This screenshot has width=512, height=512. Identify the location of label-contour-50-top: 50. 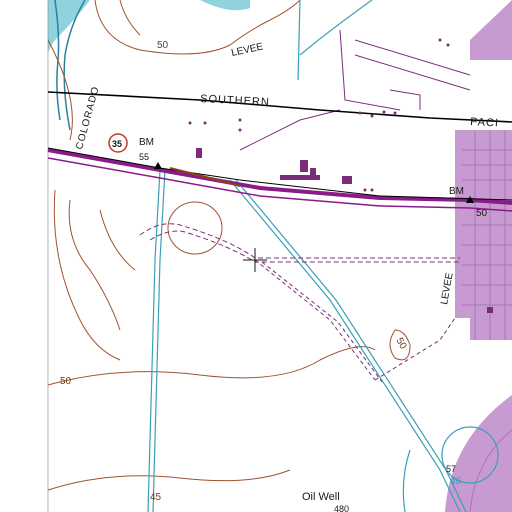
(163, 45).